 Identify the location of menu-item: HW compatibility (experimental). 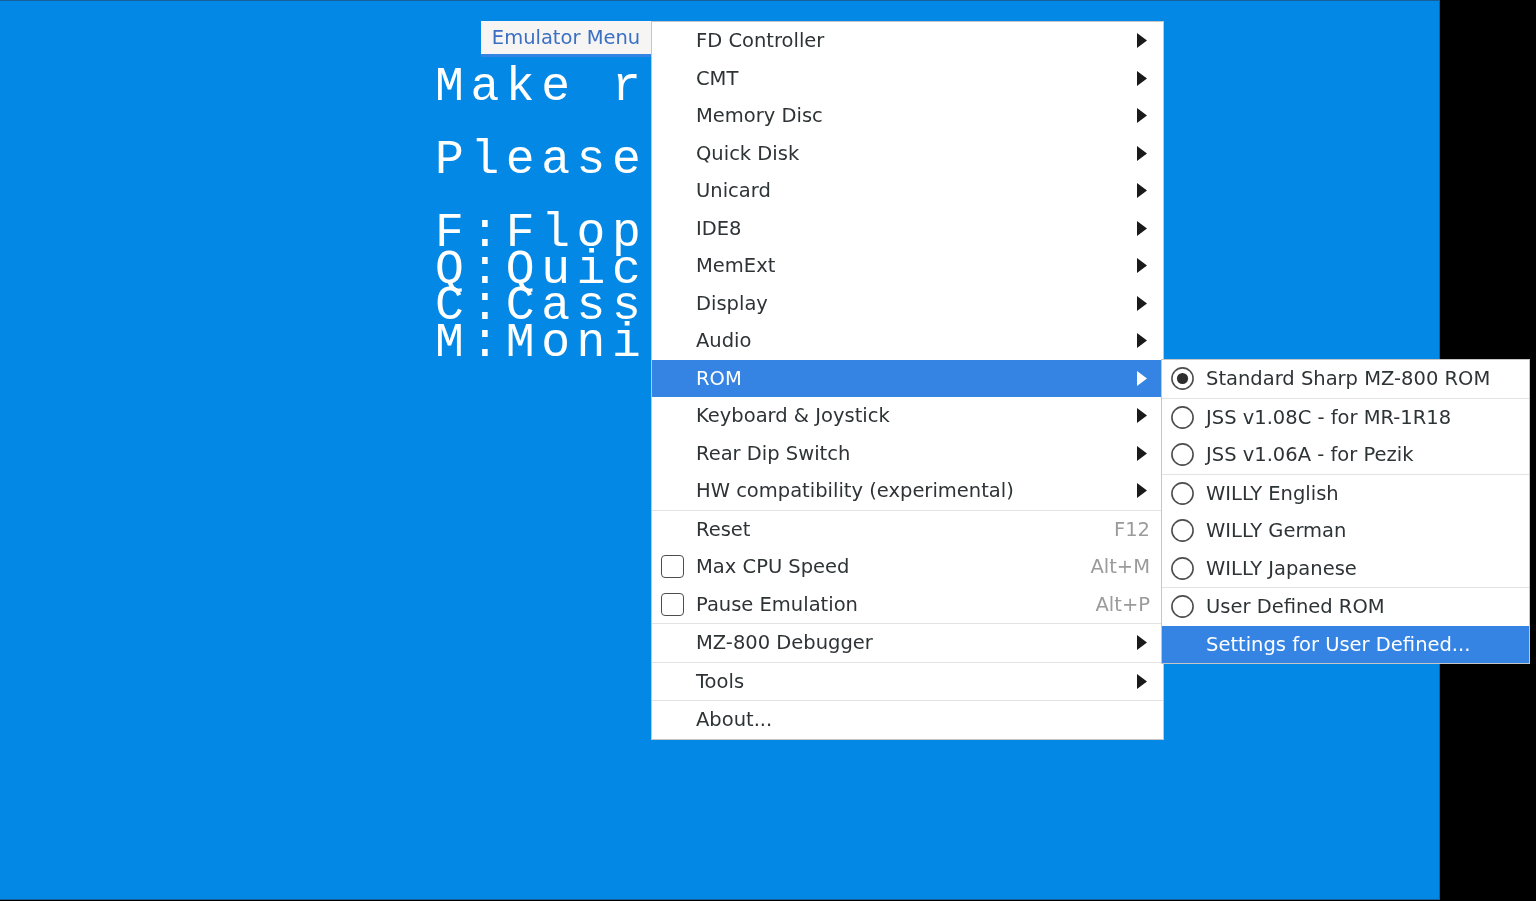
(907, 491).